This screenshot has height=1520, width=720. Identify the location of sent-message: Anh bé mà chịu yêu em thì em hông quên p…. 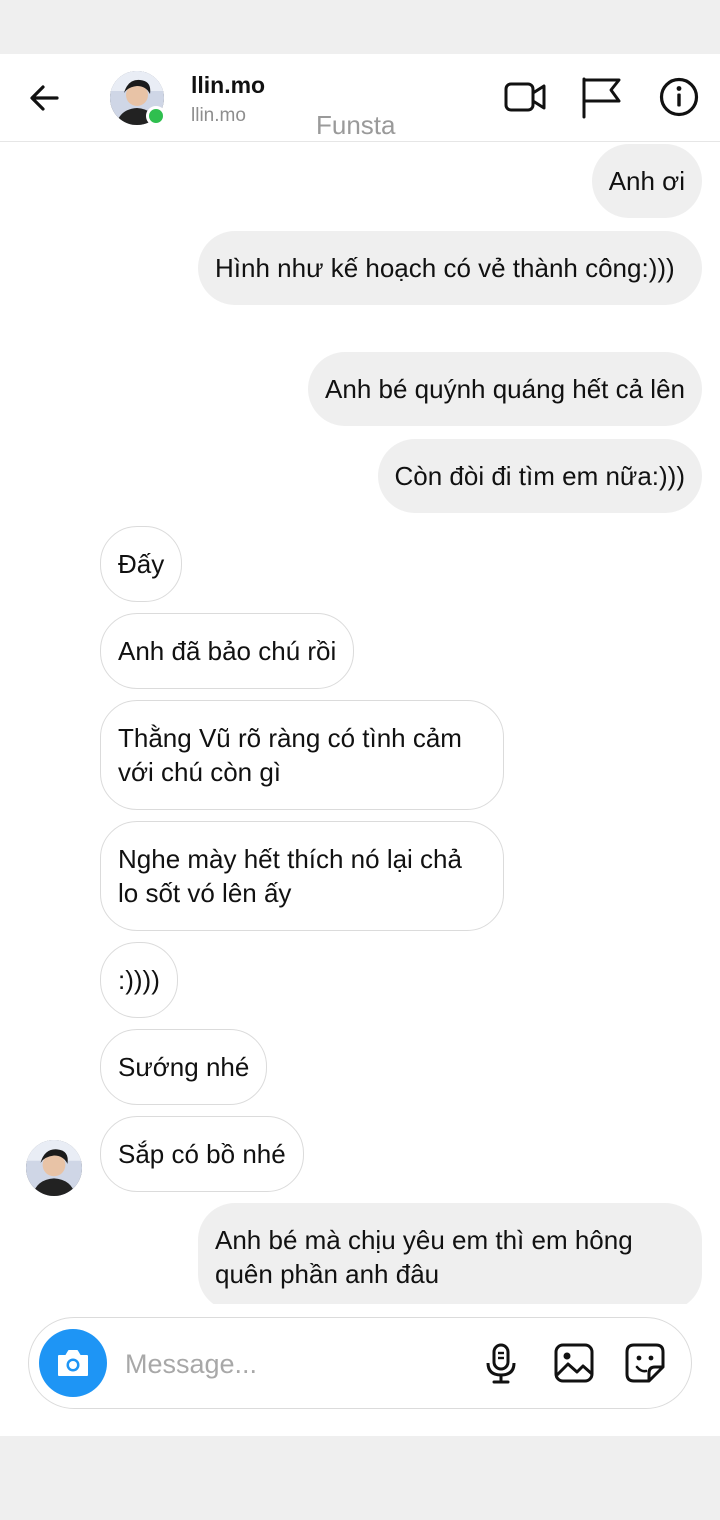
(450, 1257).